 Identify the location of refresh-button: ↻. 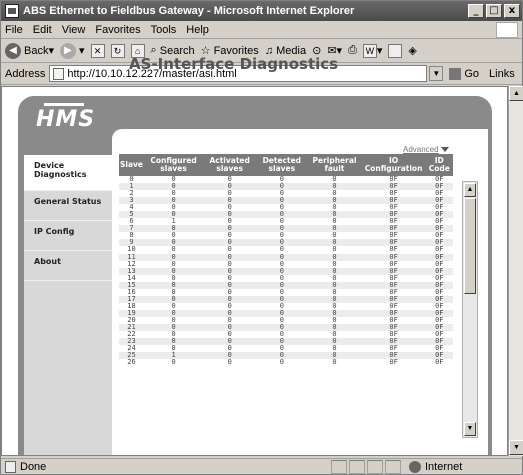
(117, 50).